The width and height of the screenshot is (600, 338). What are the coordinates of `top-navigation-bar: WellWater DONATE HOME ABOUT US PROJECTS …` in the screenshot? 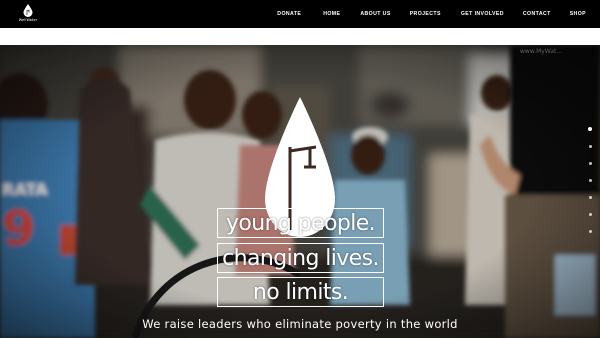 It's located at (300, 14).